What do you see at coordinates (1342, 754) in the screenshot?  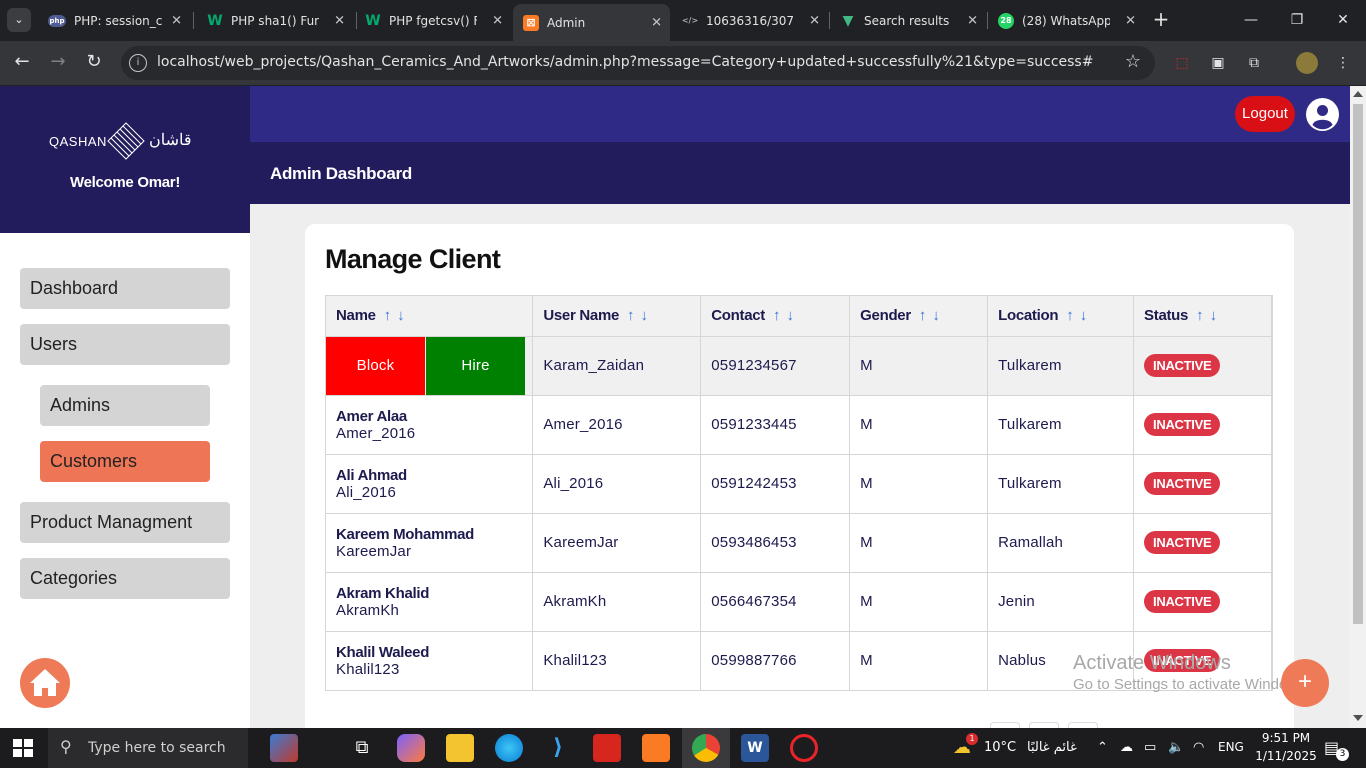 I see `notification-count-badge: 3` at bounding box center [1342, 754].